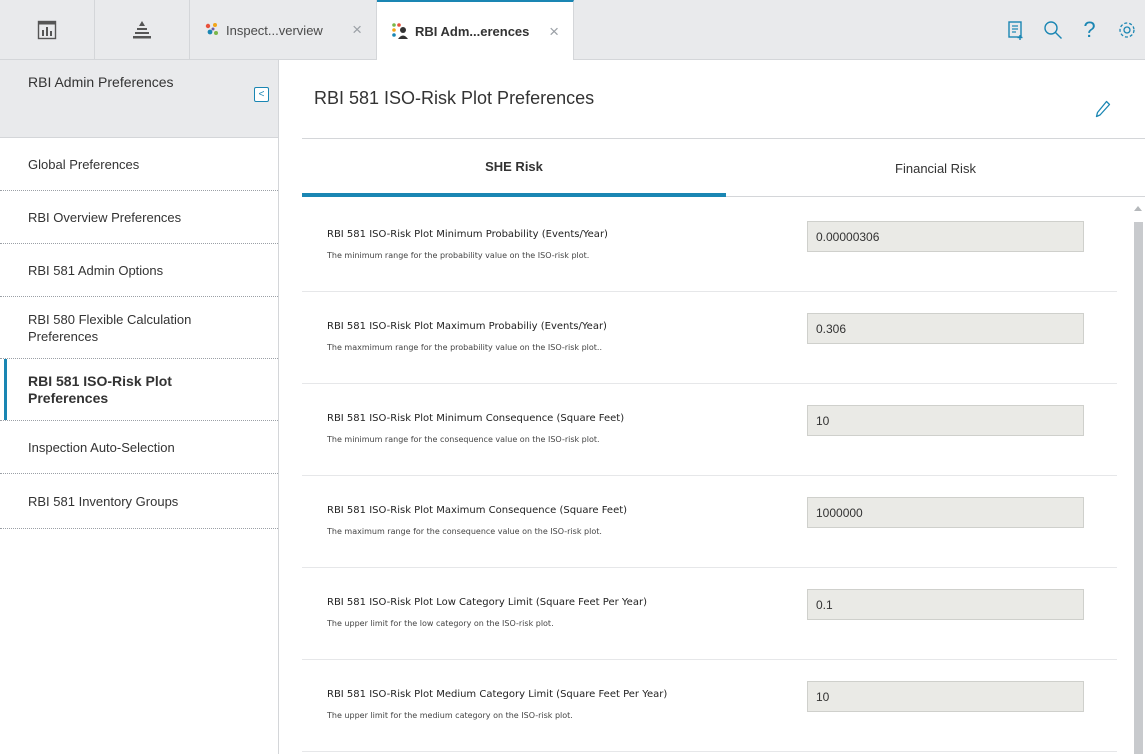 This screenshot has width=1145, height=754. Describe the element at coordinates (945, 328) in the screenshot. I see `max-probability-field` at that location.